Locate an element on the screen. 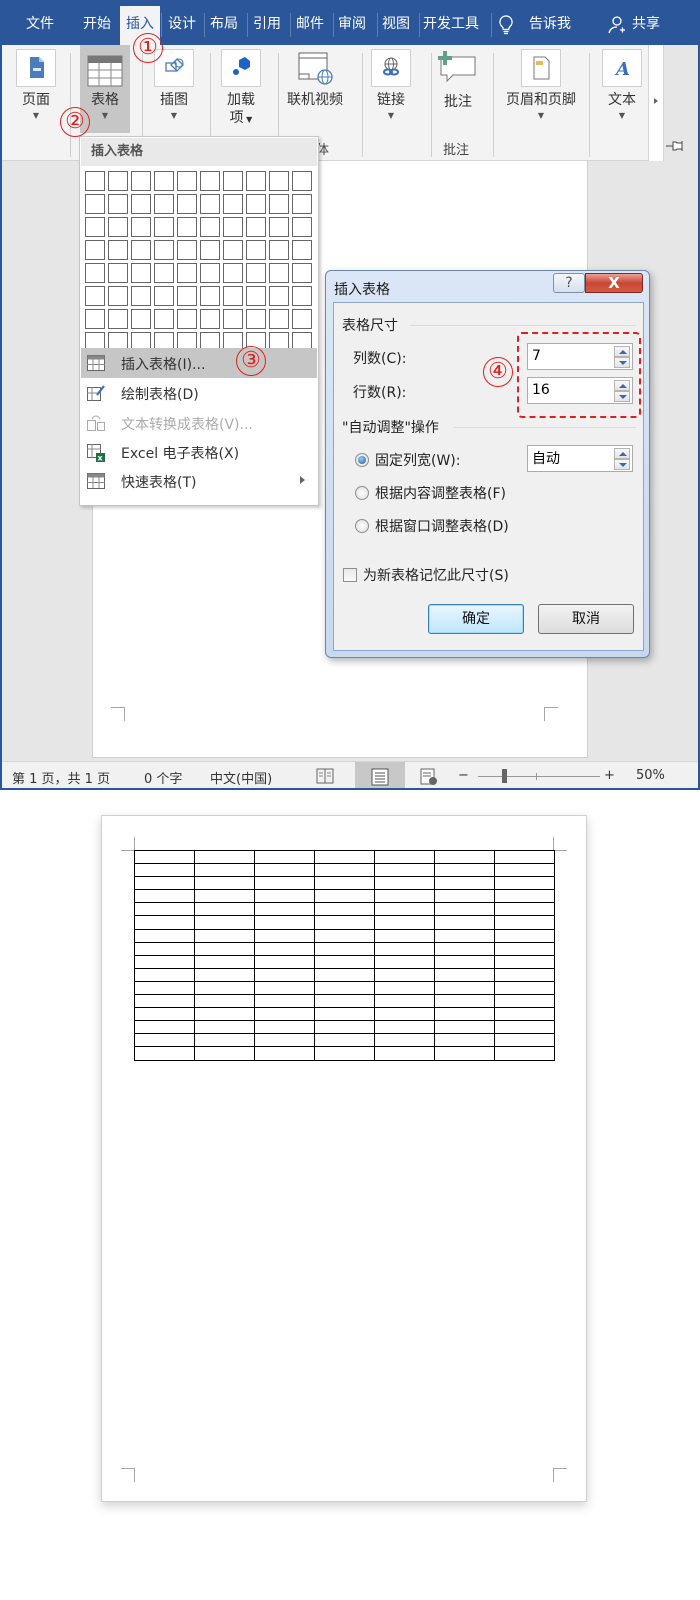  page-count: 第 1 页，共 1 页 is located at coordinates (61, 777).